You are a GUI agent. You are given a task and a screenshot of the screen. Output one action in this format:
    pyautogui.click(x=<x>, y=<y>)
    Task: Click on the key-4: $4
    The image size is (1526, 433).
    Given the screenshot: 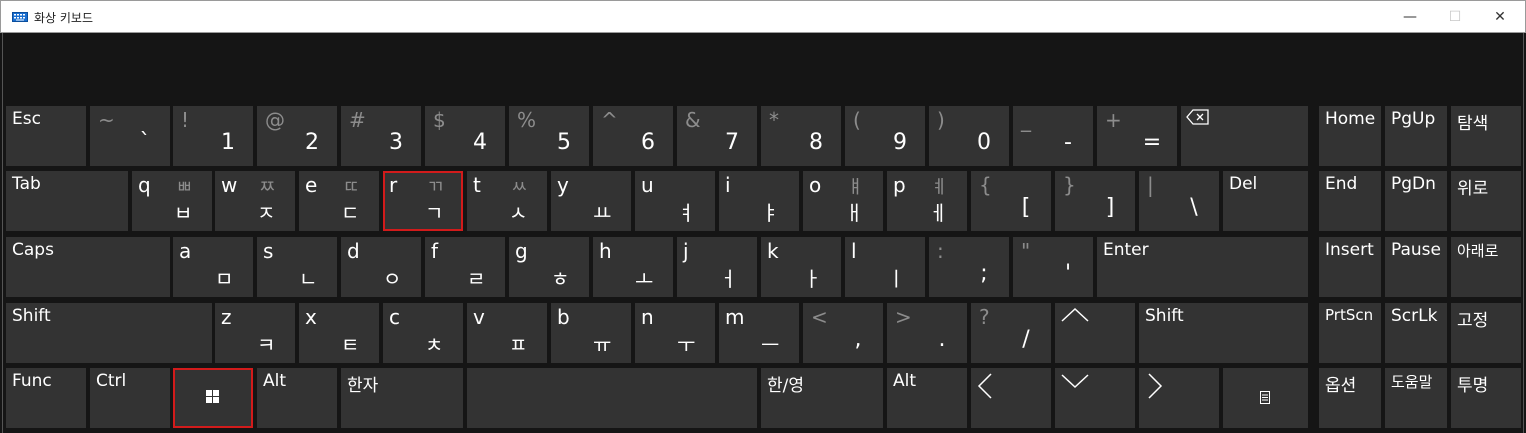 What is the action you would take?
    pyautogui.click(x=465, y=136)
    